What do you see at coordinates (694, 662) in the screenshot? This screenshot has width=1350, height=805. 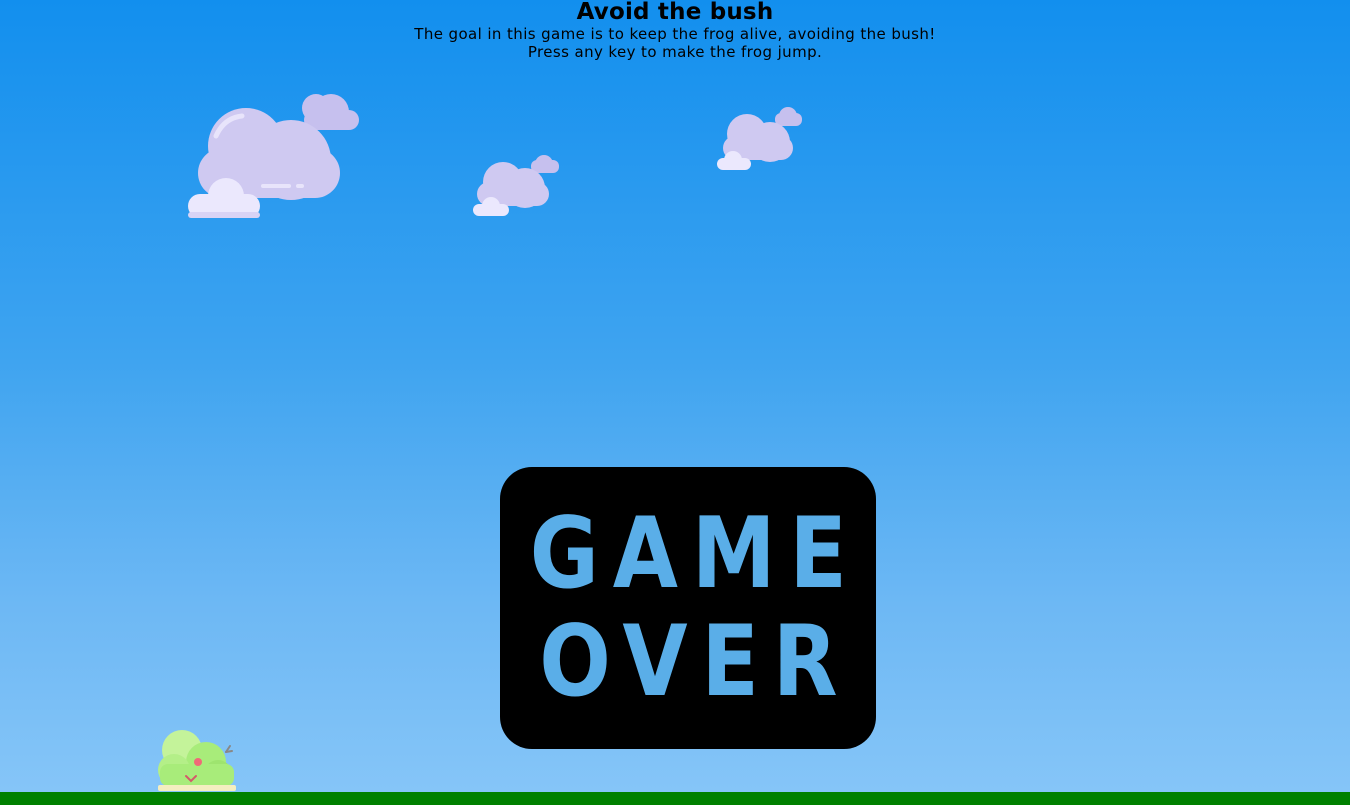 I see `game-over-word-over: OVER` at bounding box center [694, 662].